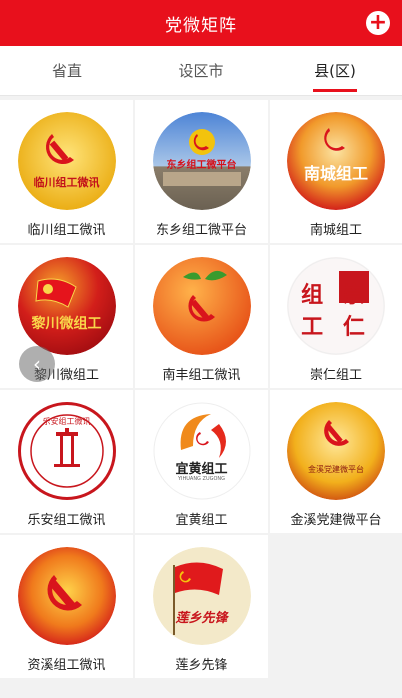  What do you see at coordinates (378, 23) in the screenshot?
I see `add-icon: +` at bounding box center [378, 23].